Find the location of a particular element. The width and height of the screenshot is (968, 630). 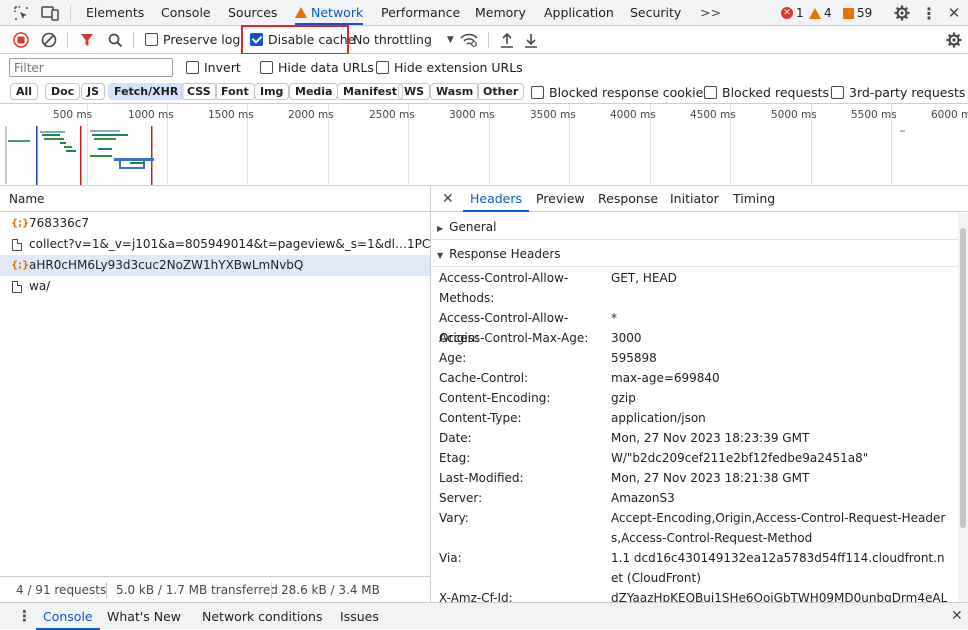

xhr-icon: {;} is located at coordinates (20, 223).